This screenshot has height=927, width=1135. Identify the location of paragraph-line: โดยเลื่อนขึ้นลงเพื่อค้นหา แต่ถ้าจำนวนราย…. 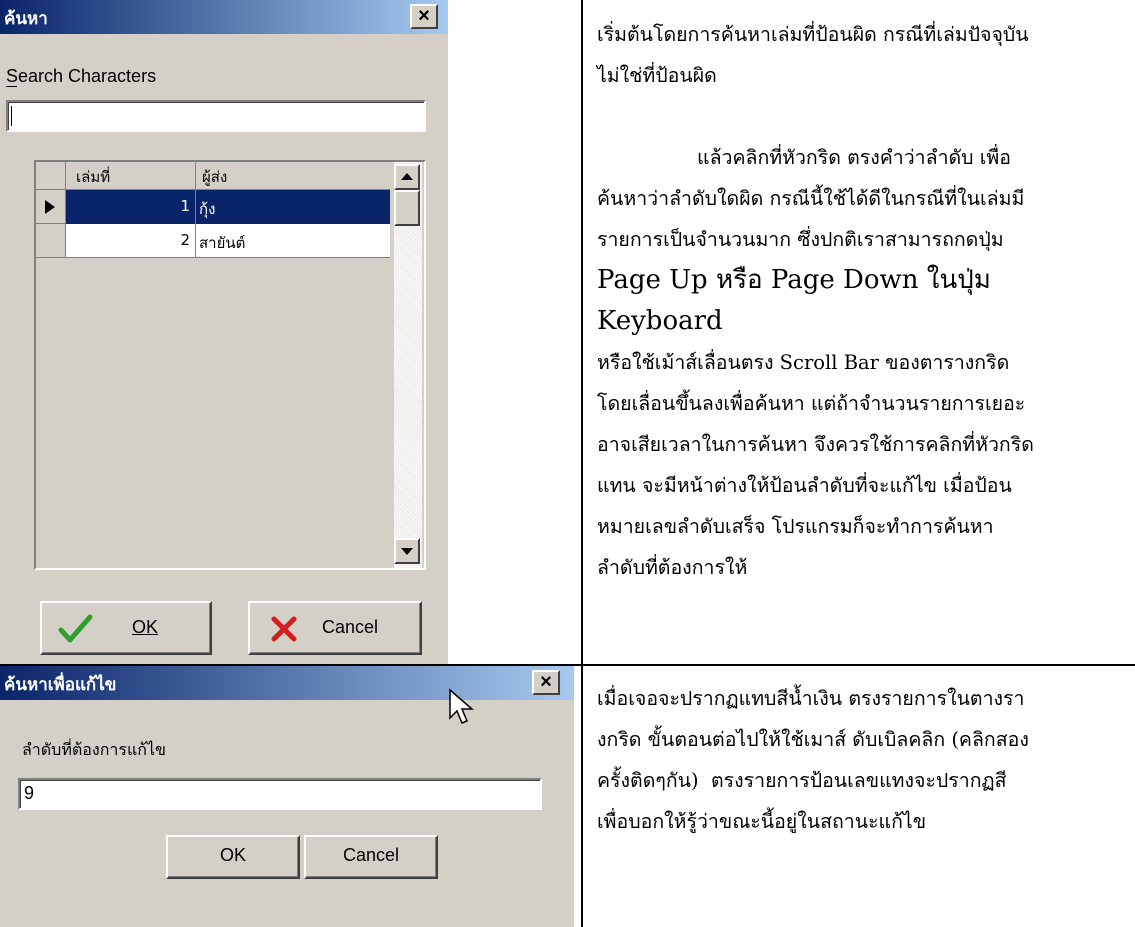
(811, 403).